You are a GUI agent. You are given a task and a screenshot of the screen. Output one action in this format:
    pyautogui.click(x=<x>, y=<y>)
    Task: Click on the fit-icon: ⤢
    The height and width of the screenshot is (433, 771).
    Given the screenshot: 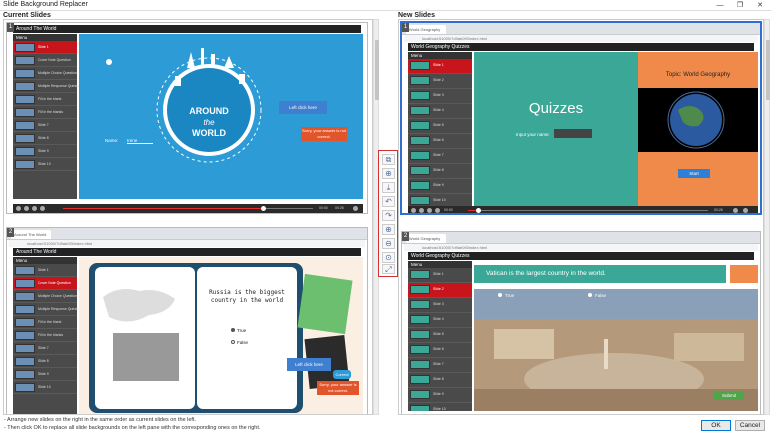 What is the action you would take?
    pyautogui.click(x=388, y=269)
    